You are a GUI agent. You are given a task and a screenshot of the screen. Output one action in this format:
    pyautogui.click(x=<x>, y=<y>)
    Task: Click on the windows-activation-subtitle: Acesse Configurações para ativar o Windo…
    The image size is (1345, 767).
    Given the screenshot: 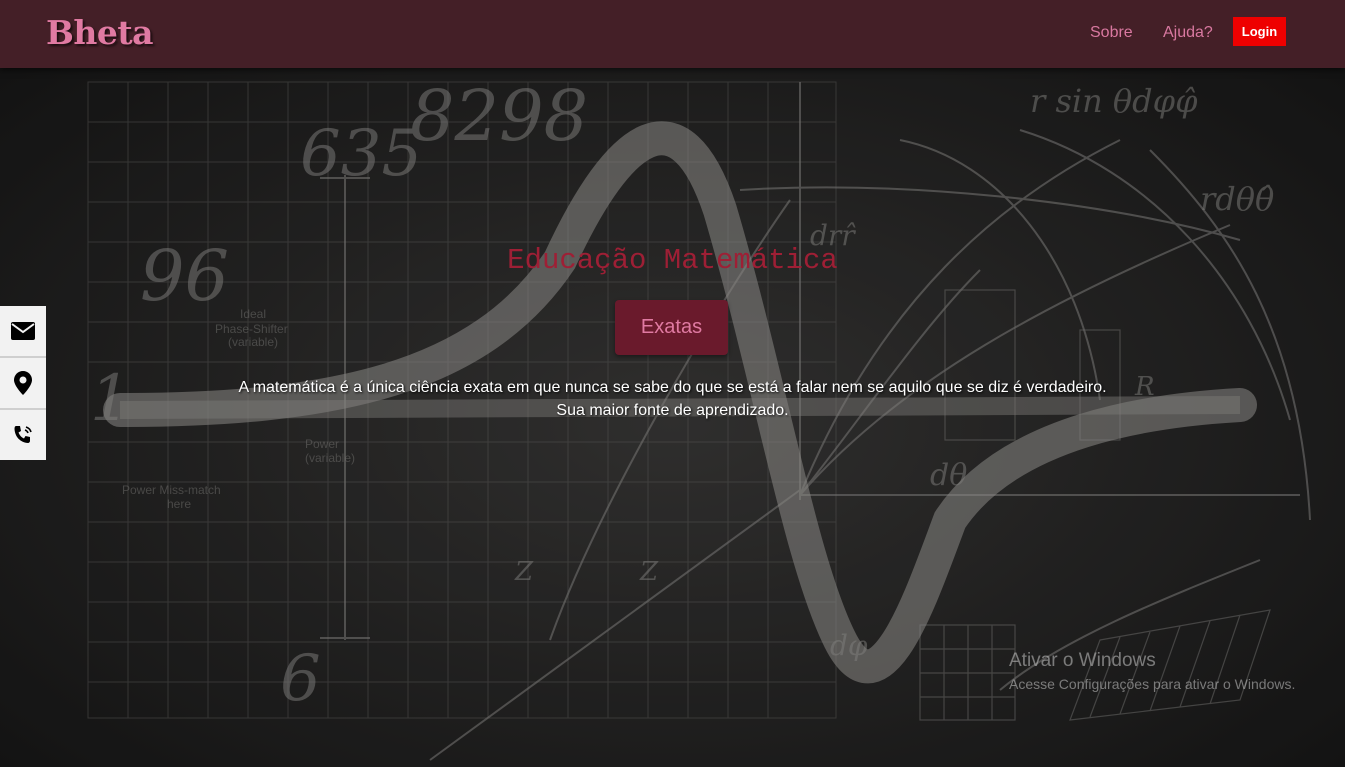 What is the action you would take?
    pyautogui.click(x=1152, y=684)
    